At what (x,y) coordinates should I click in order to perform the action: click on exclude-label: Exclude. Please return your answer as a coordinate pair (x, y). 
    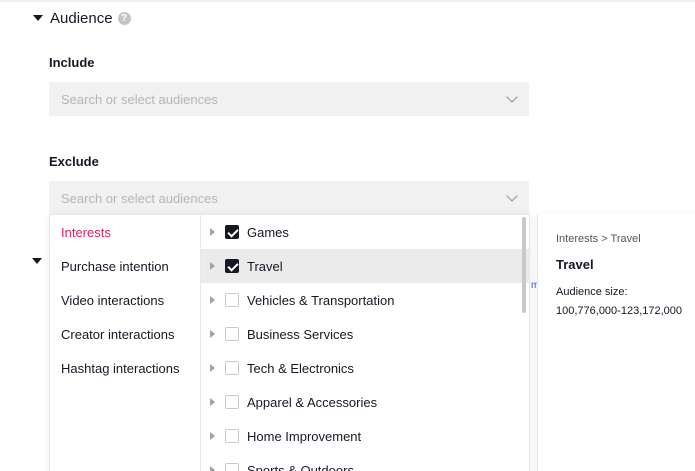
    Looking at the image, I should click on (74, 161).